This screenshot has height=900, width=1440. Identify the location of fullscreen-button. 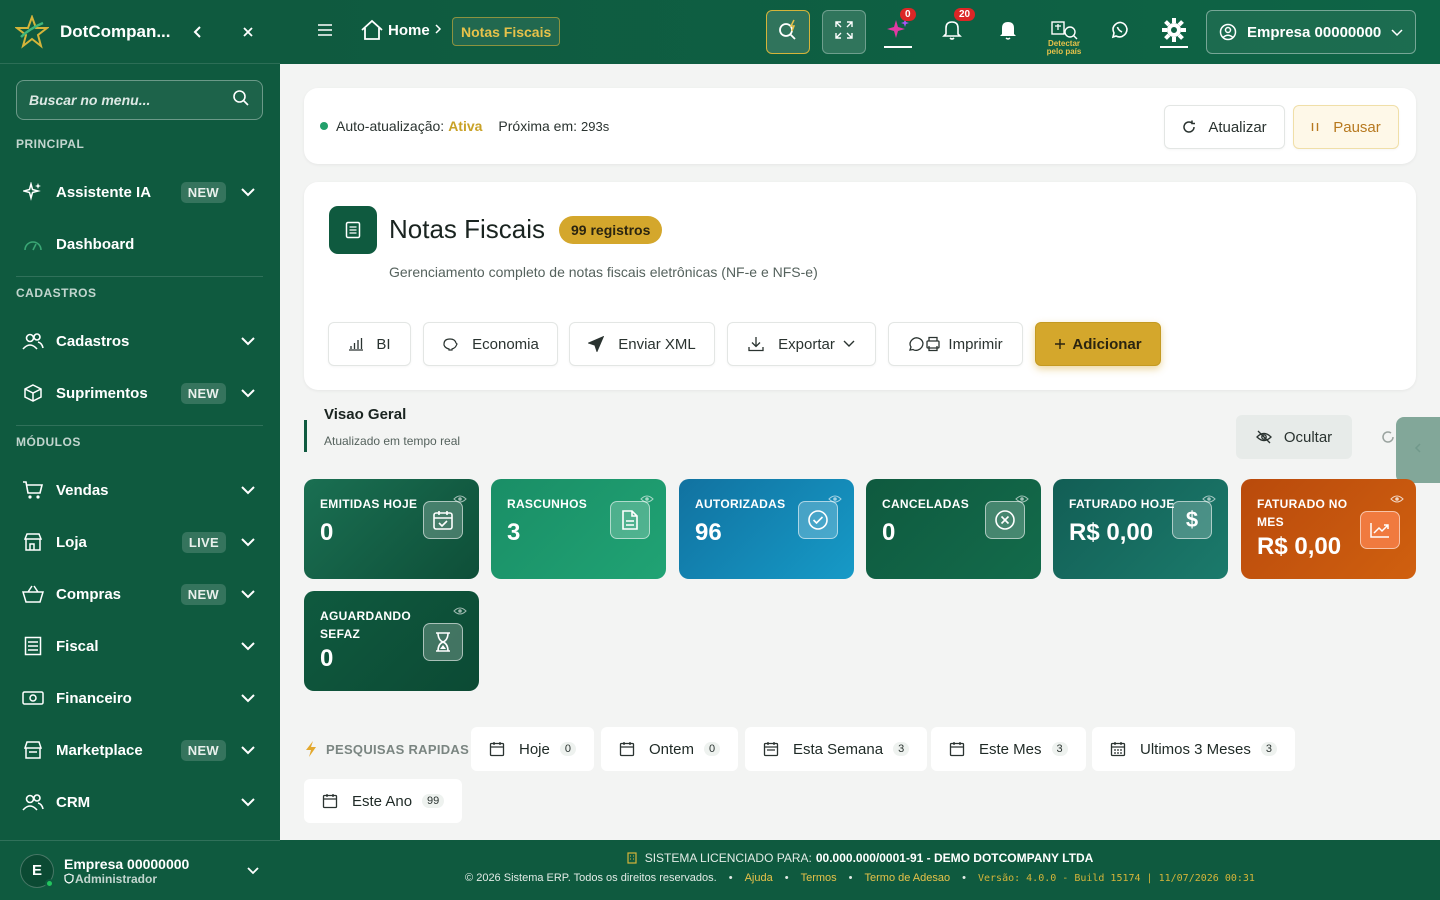
(844, 32).